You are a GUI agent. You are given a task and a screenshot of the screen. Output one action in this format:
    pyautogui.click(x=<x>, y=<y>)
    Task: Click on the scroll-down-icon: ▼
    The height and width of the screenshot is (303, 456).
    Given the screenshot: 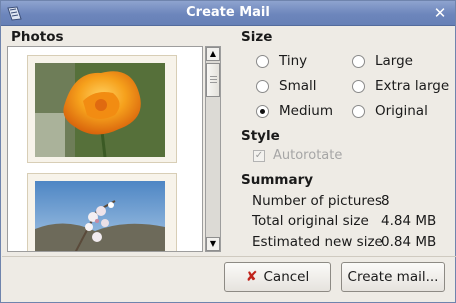 What is the action you would take?
    pyautogui.click(x=213, y=244)
    